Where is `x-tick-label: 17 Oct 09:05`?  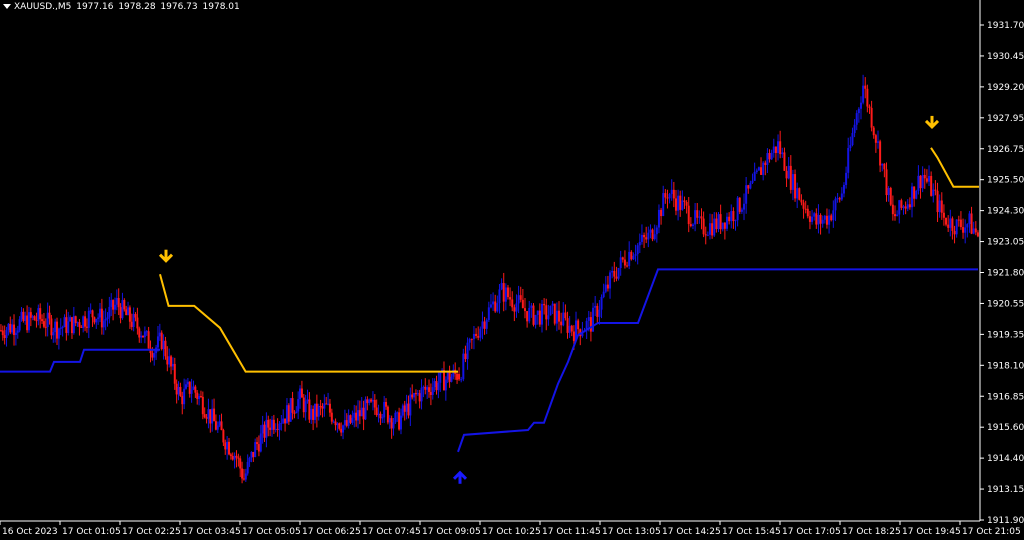
x-tick-label: 17 Oct 09:05 is located at coordinates (451, 532).